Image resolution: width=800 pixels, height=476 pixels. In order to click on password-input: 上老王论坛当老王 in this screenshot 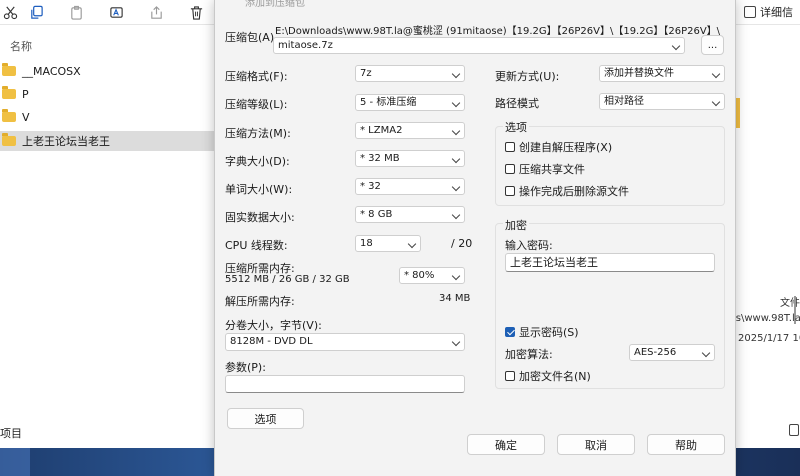, I will do `click(610, 262)`.